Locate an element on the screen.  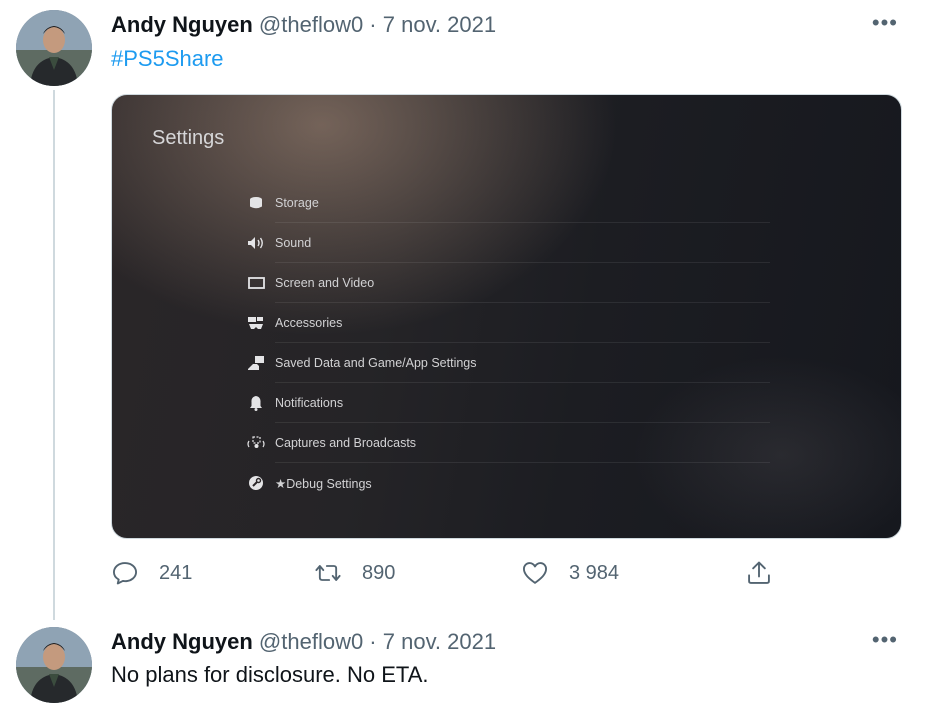
settings-item-notifications: Notifications is located at coordinates (508, 403).